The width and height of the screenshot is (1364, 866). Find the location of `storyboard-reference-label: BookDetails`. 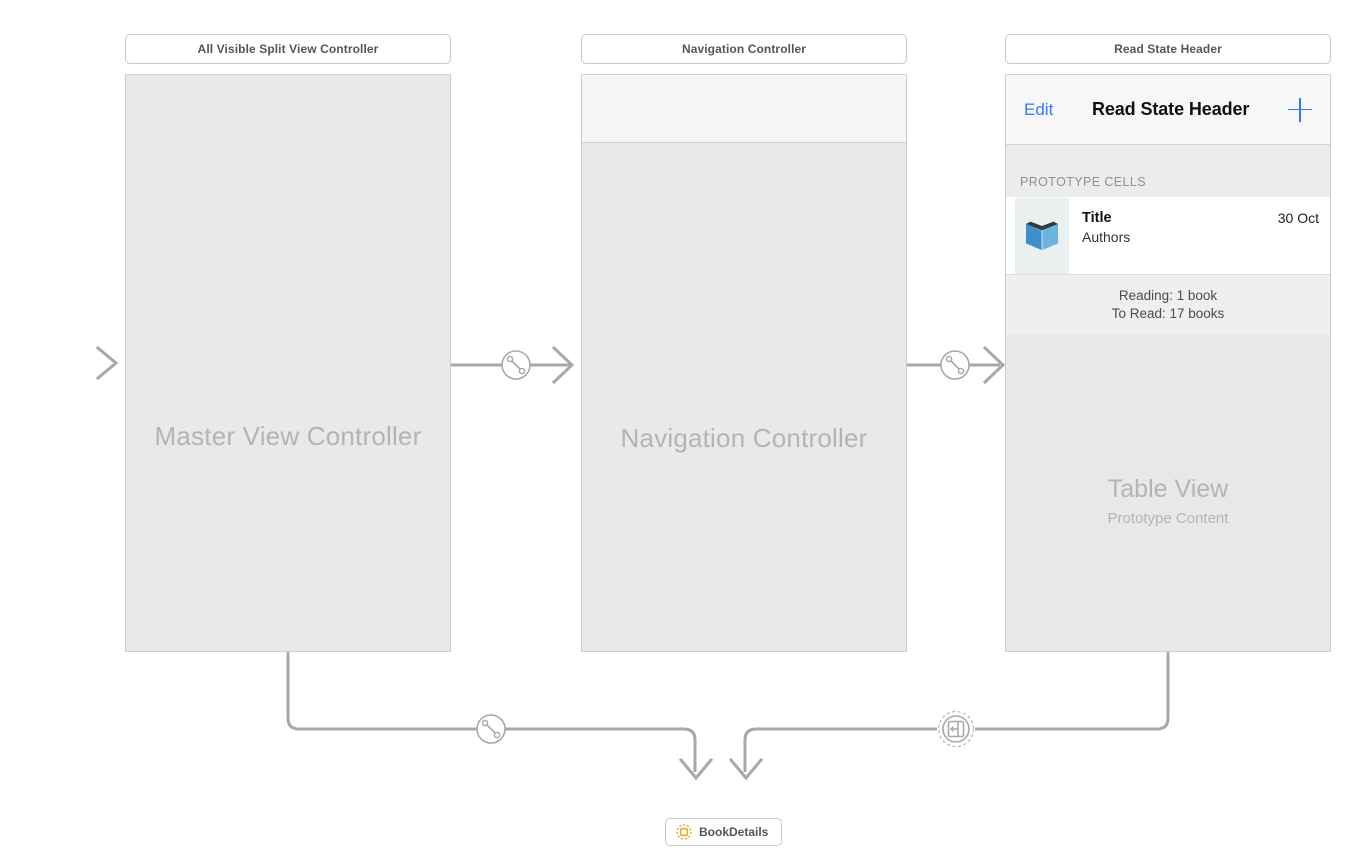

storyboard-reference-label: BookDetails is located at coordinates (734, 832).